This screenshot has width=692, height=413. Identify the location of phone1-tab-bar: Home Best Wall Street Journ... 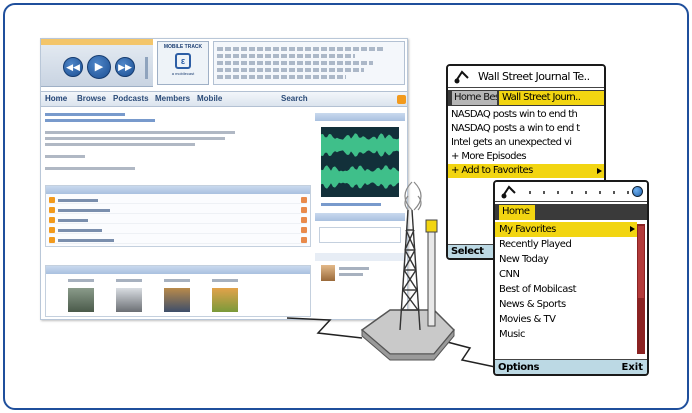
(526, 98).